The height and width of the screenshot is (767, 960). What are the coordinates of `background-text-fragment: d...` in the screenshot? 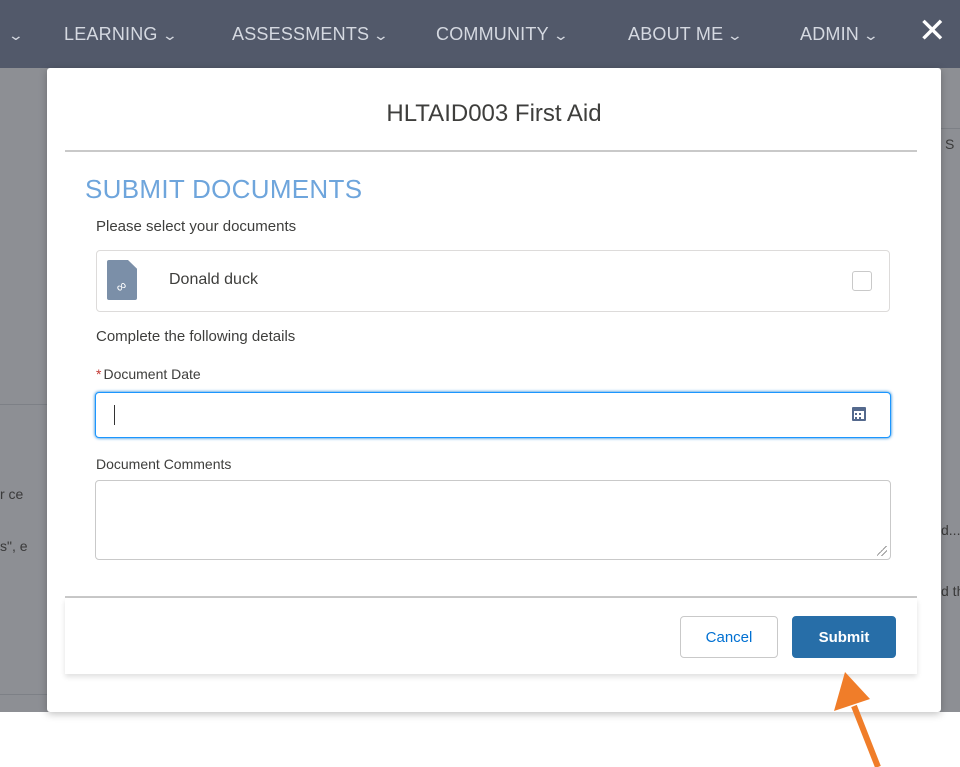 It's located at (950, 530).